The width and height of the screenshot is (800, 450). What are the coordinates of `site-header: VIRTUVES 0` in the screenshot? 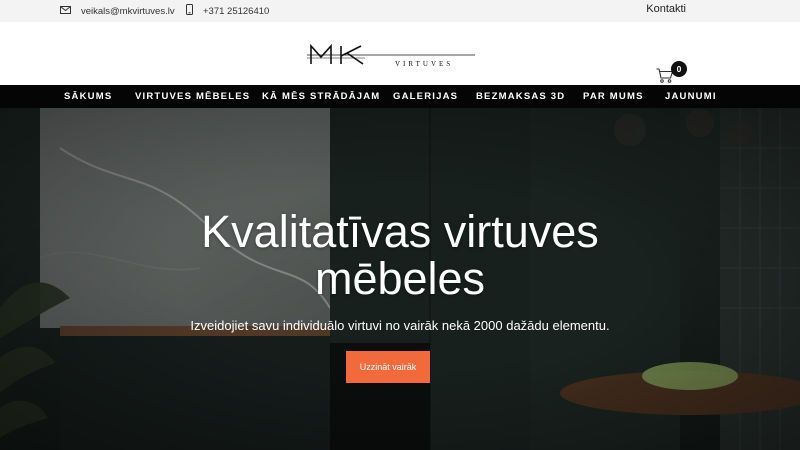 It's located at (400, 53).